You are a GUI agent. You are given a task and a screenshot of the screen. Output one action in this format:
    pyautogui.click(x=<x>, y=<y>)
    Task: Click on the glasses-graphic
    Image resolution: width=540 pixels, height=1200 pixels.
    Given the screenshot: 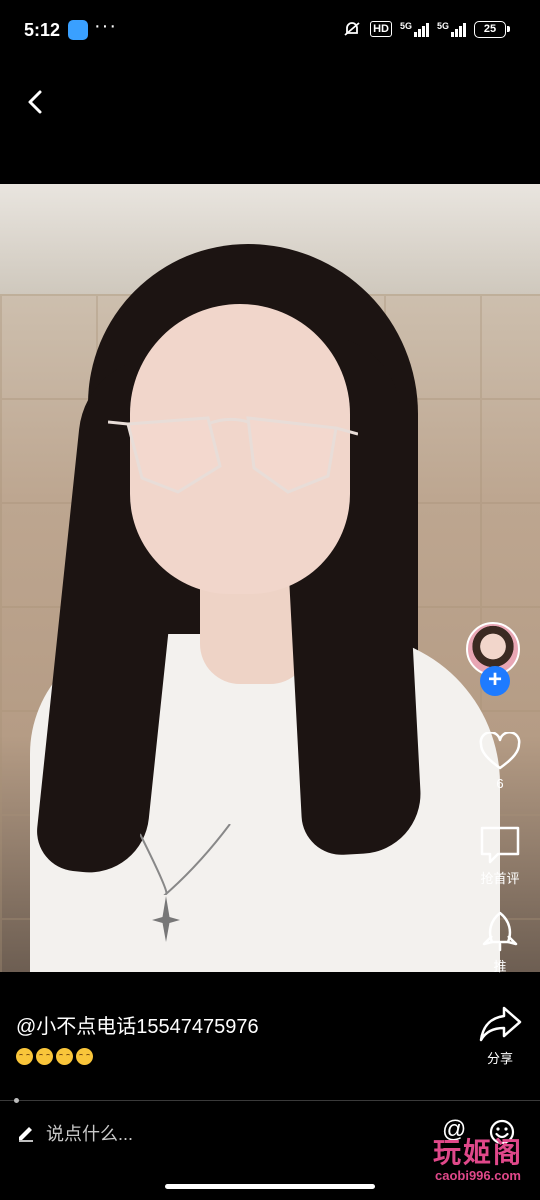 What is the action you would take?
    pyautogui.click(x=233, y=455)
    